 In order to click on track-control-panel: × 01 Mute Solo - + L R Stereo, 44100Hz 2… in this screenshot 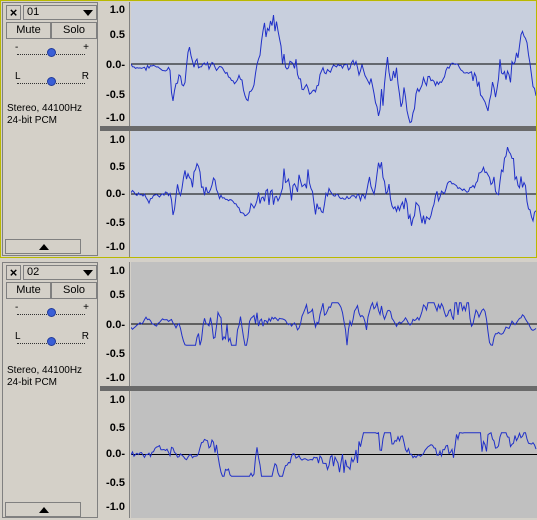, I will do `click(50, 129)`.